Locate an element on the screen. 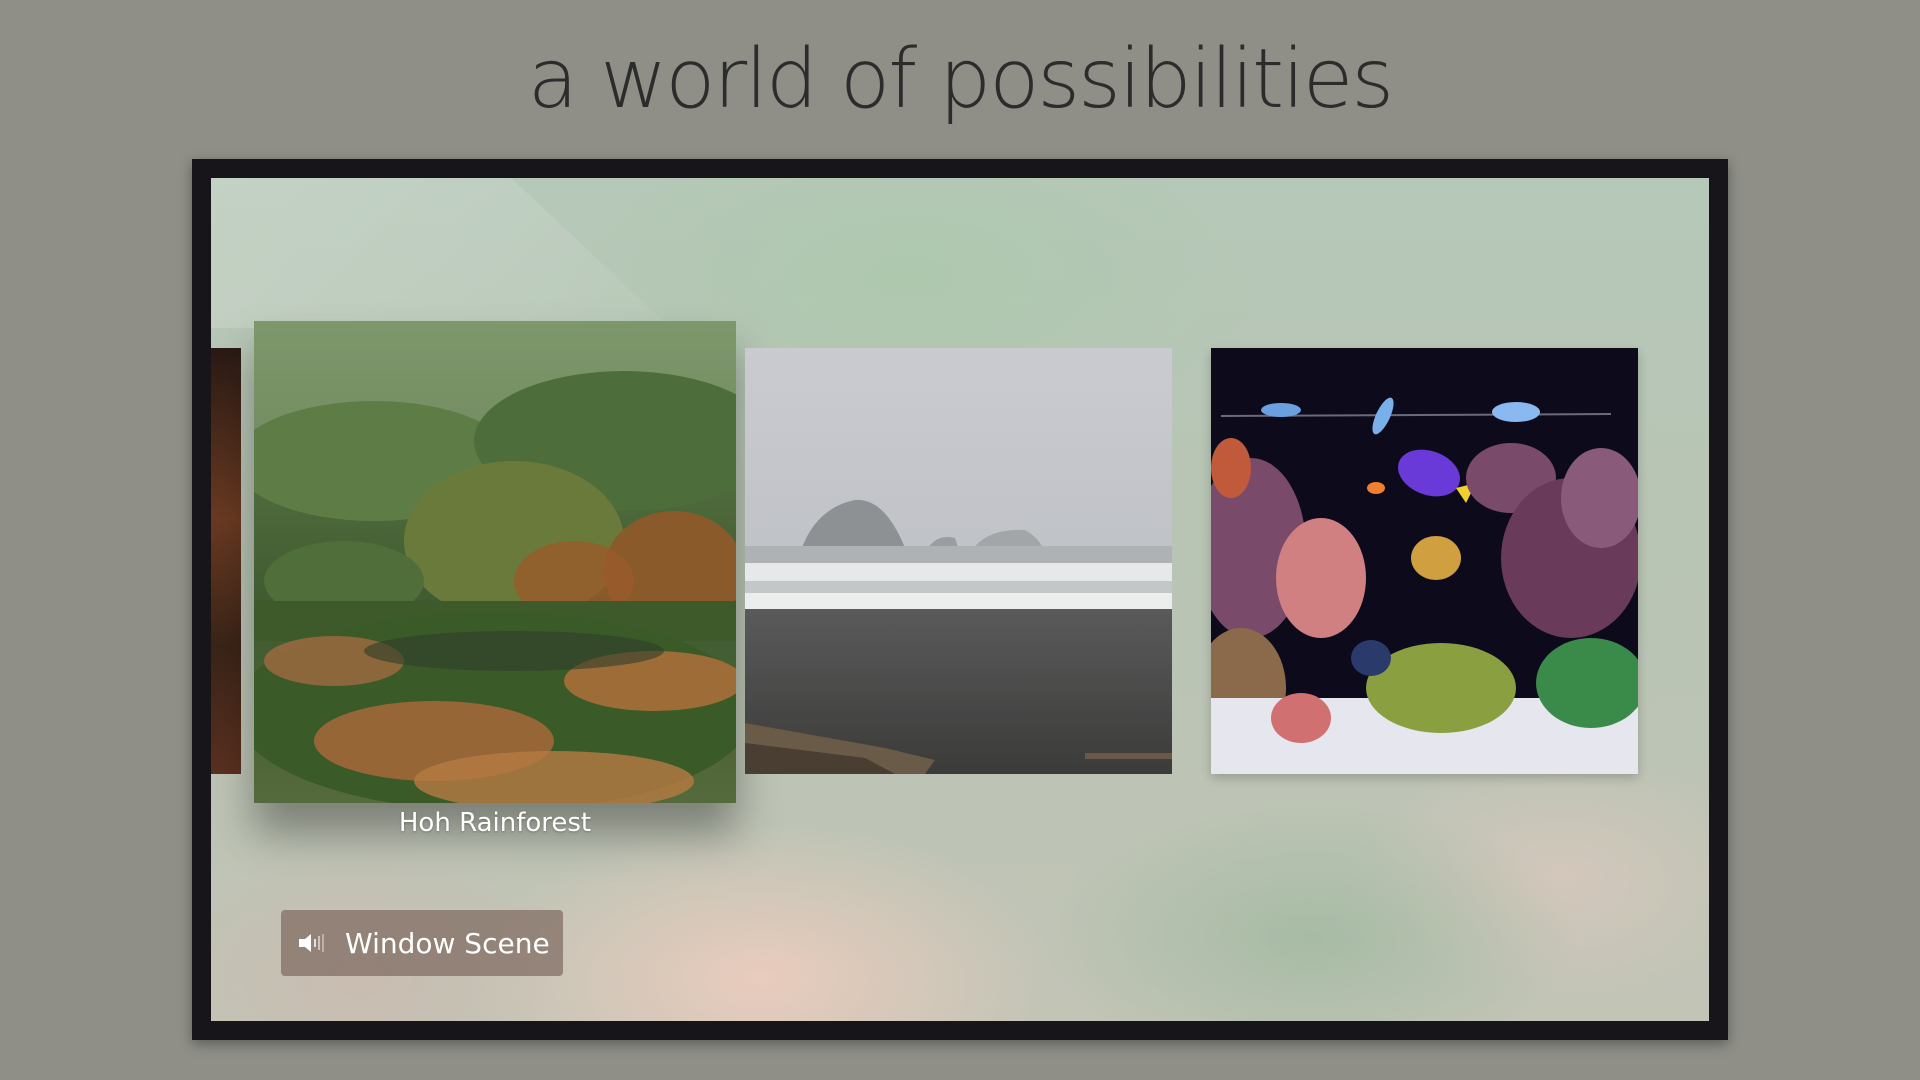  forest-thumbnail is located at coordinates (495, 562).